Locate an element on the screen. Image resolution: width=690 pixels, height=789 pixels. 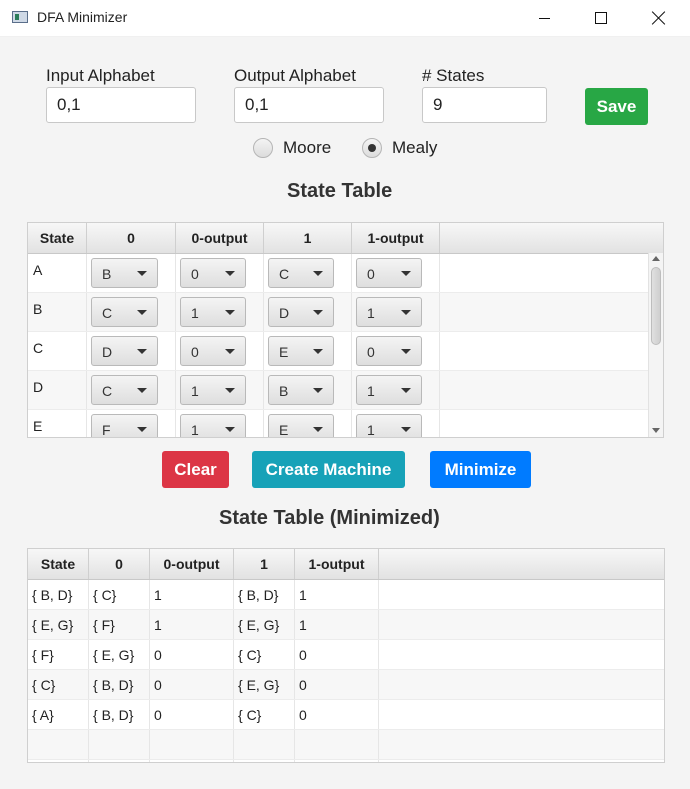
transition-cell: E is located at coordinates (308, 423).